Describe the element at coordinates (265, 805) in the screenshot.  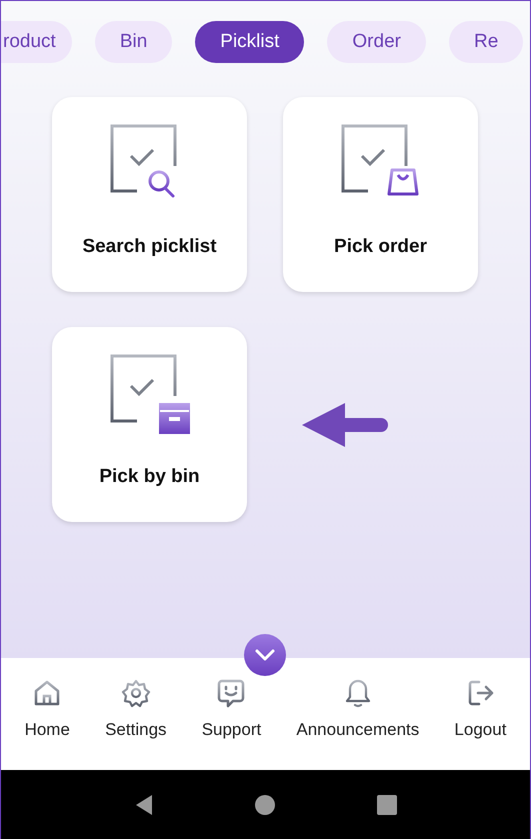
I see `home-button` at that location.